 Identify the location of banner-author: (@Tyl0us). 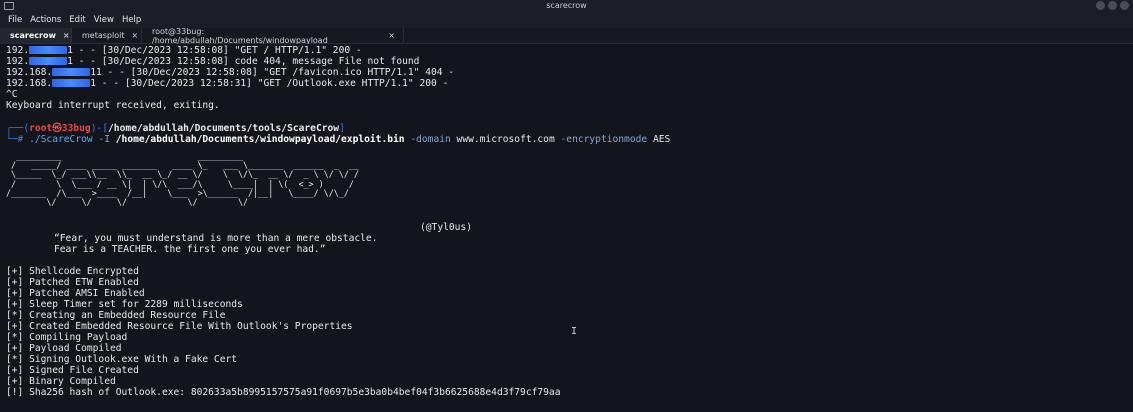
(446, 227).